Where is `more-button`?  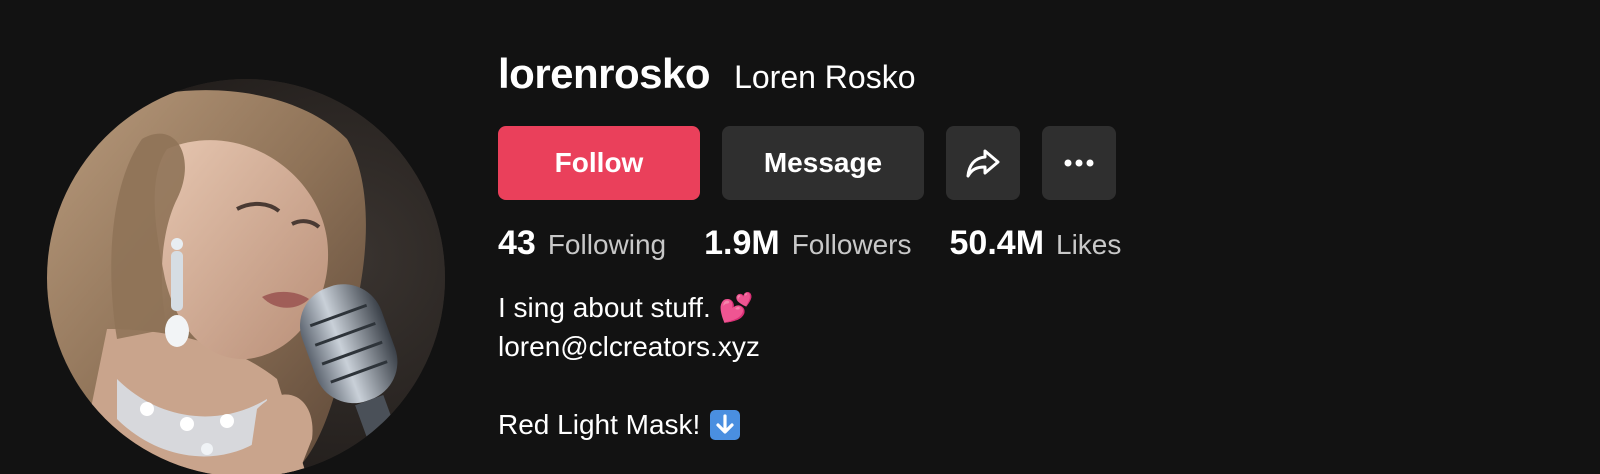
more-button is located at coordinates (1079, 163).